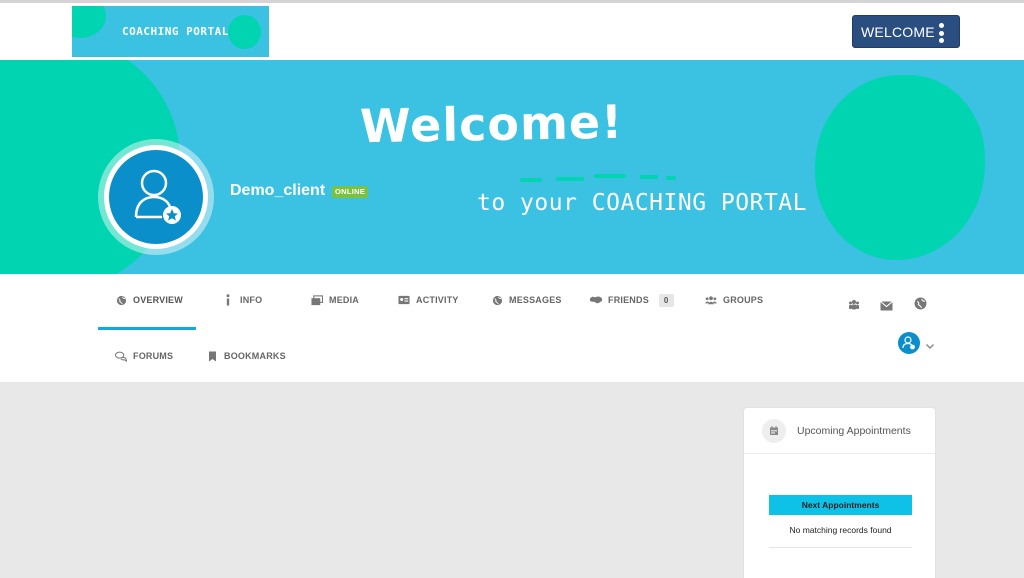  What do you see at coordinates (535, 300) in the screenshot?
I see `tab-label: MESSAGES` at bounding box center [535, 300].